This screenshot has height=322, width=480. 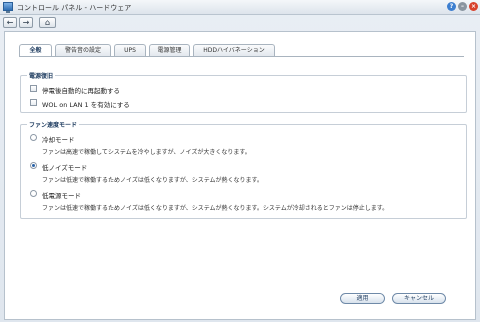 What do you see at coordinates (473, 6) in the screenshot?
I see `close-icon: ×` at bounding box center [473, 6].